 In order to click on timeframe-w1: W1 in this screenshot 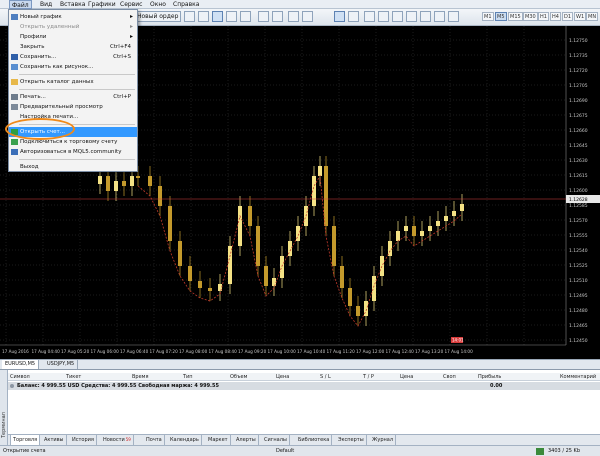, I will do `click(580, 16)`.